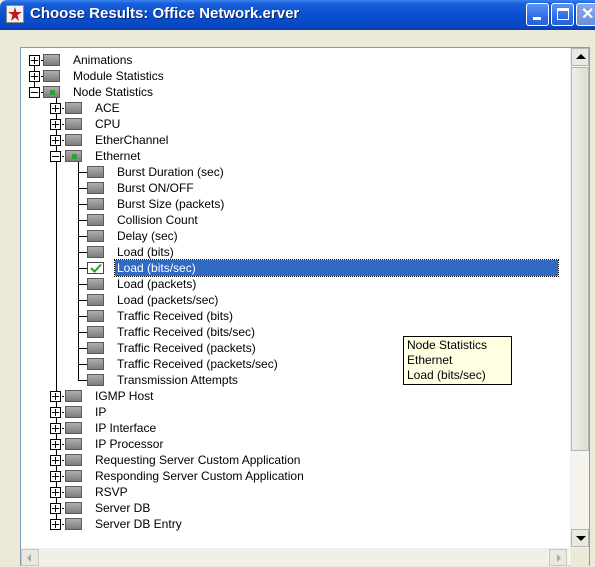 The image size is (595, 567). Describe the element at coordinates (295, 204) in the screenshot. I see `statistic-item: Burst Size (packets)` at that location.